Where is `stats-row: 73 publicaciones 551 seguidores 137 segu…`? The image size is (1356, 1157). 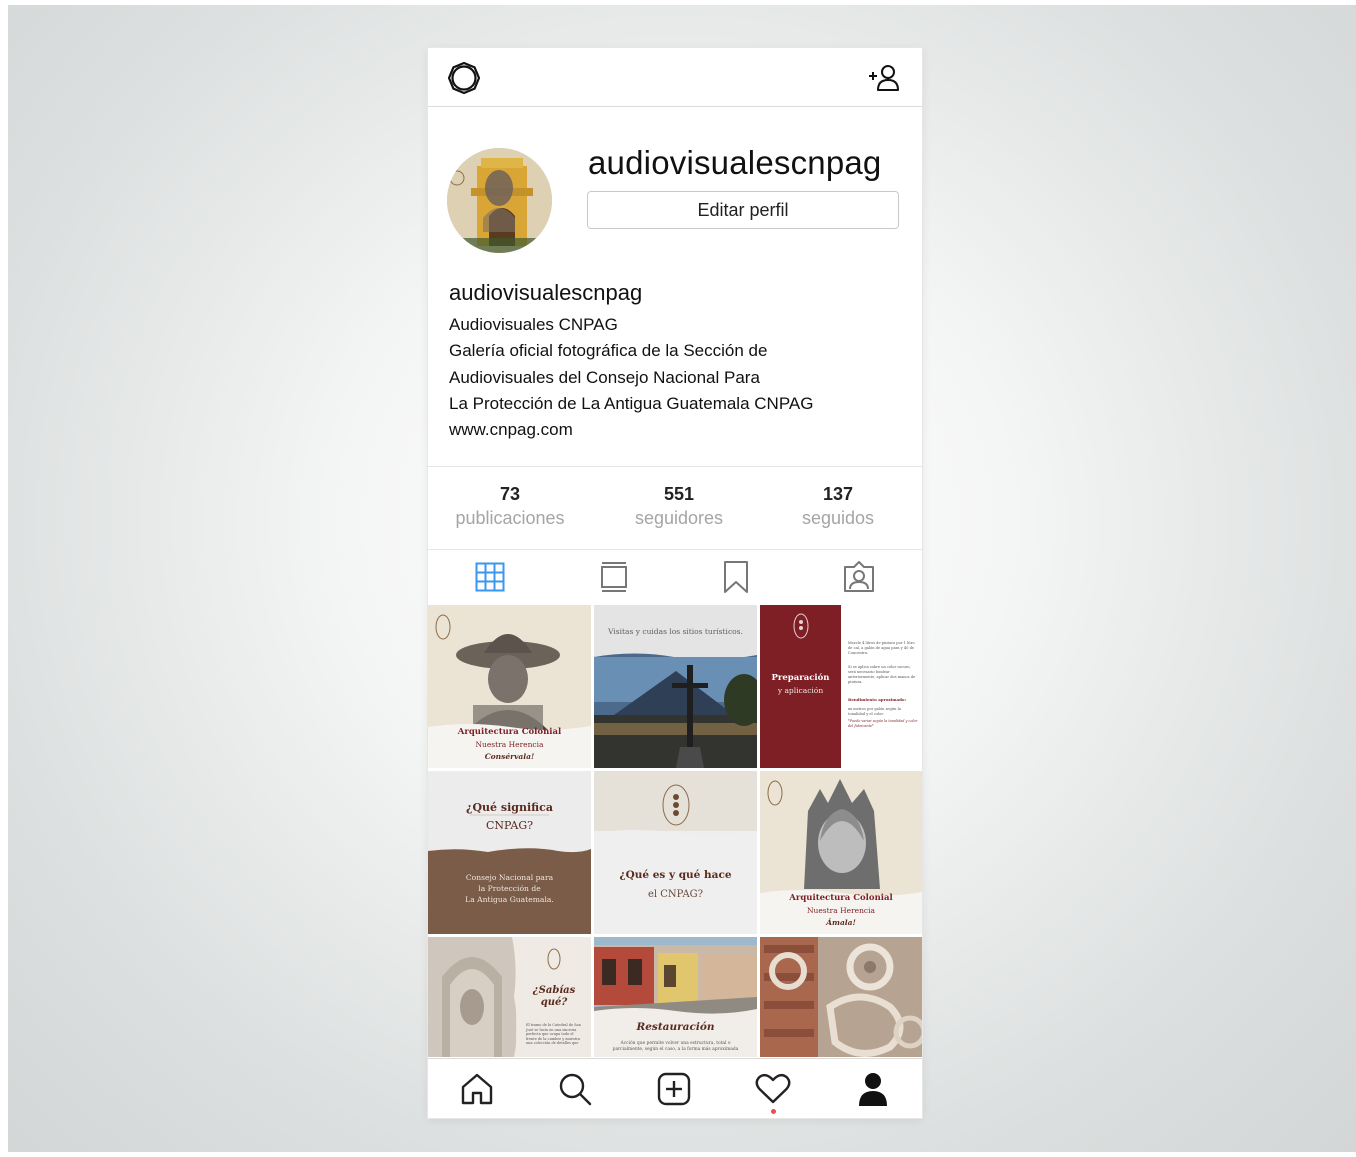
stats-row: 73 publicaciones 551 seguidores 137 segu… is located at coordinates (675, 508).